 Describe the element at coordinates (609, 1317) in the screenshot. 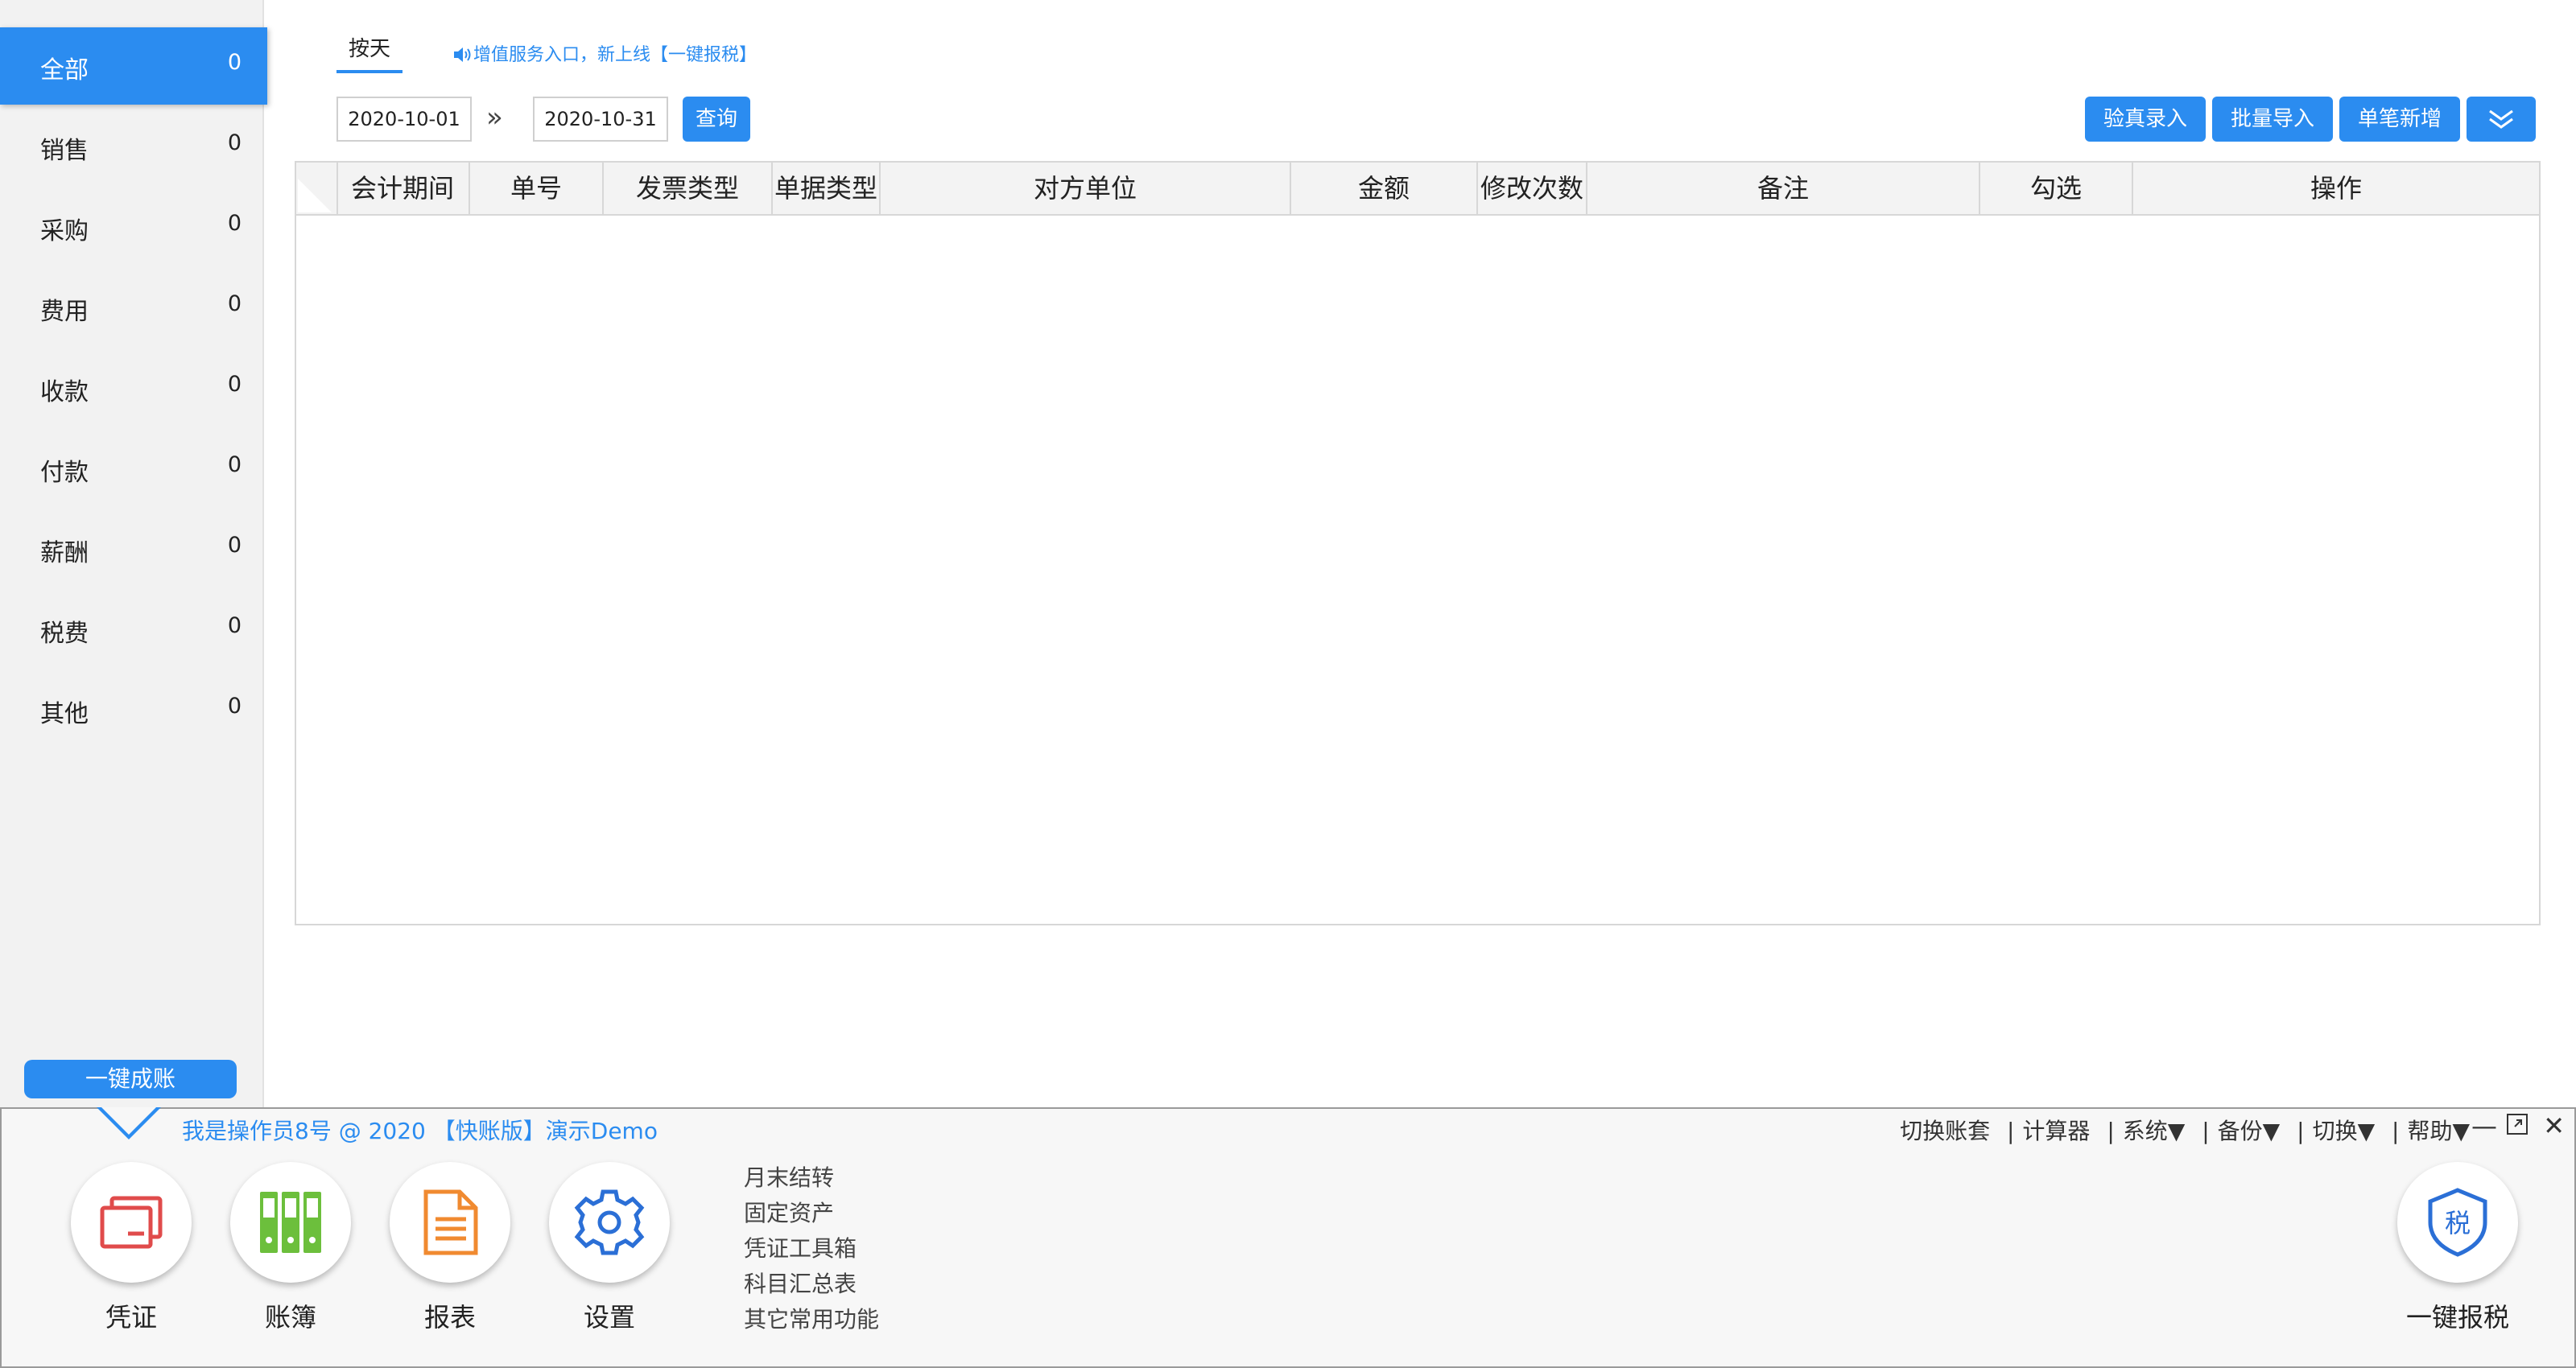

I see `settings-label: 设置` at that location.